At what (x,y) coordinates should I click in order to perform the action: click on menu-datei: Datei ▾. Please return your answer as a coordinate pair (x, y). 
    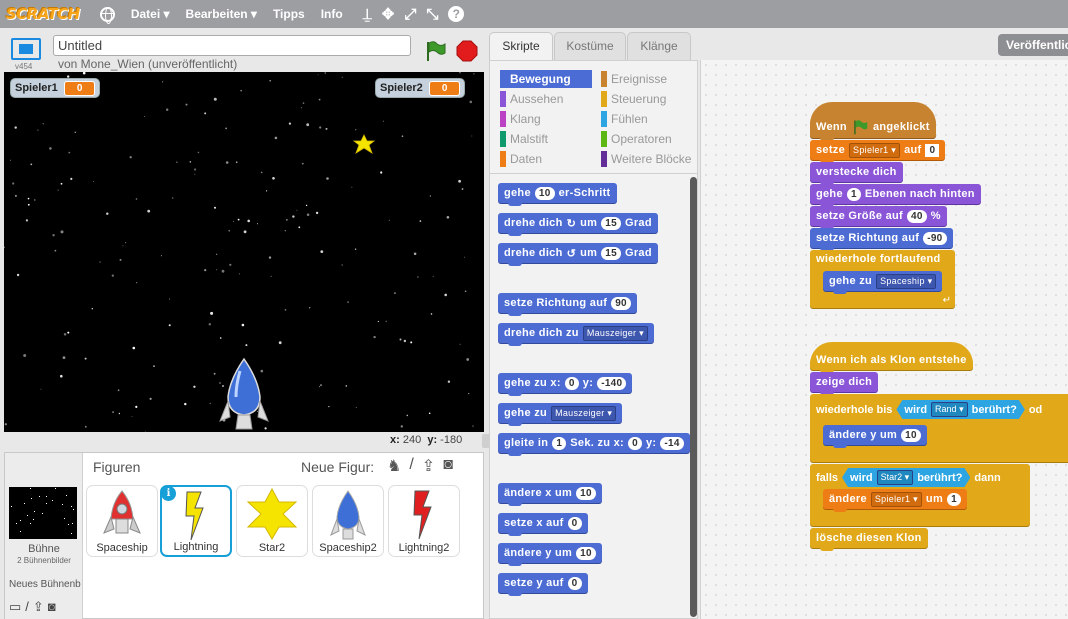
    Looking at the image, I should click on (150, 14).